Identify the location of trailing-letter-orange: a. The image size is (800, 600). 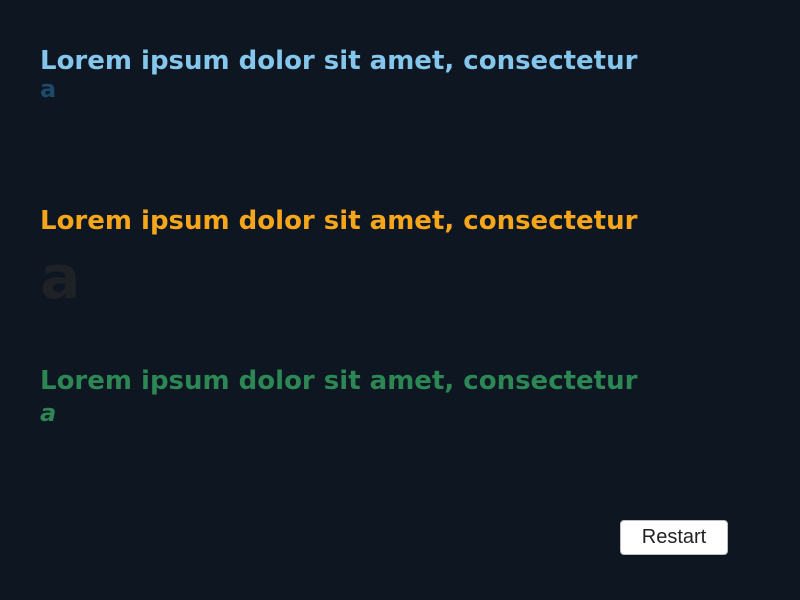
(60, 278).